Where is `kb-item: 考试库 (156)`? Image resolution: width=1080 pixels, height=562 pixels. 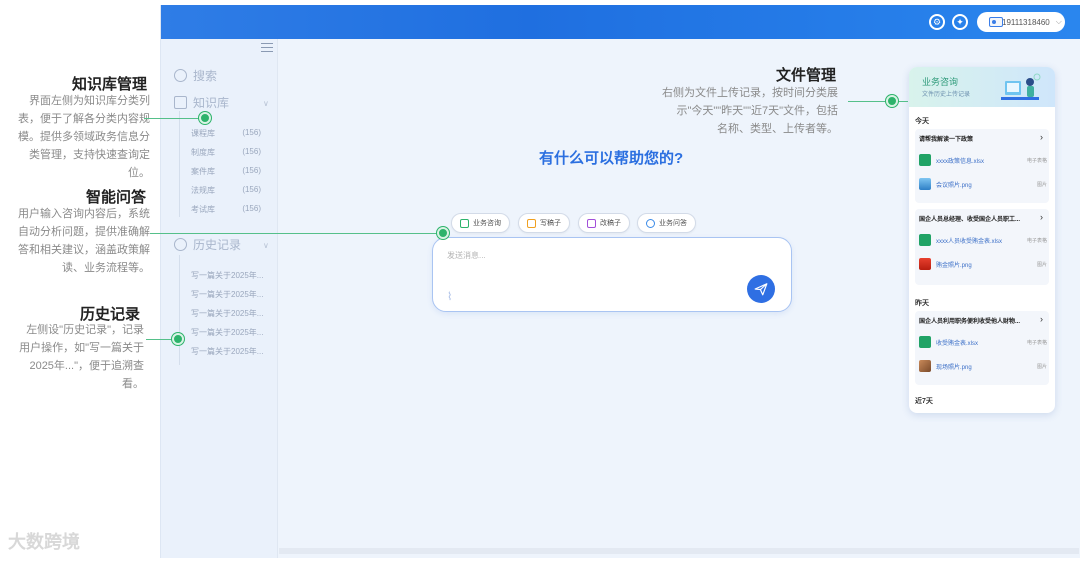 kb-item: 考试库 (156) is located at coordinates (226, 209).